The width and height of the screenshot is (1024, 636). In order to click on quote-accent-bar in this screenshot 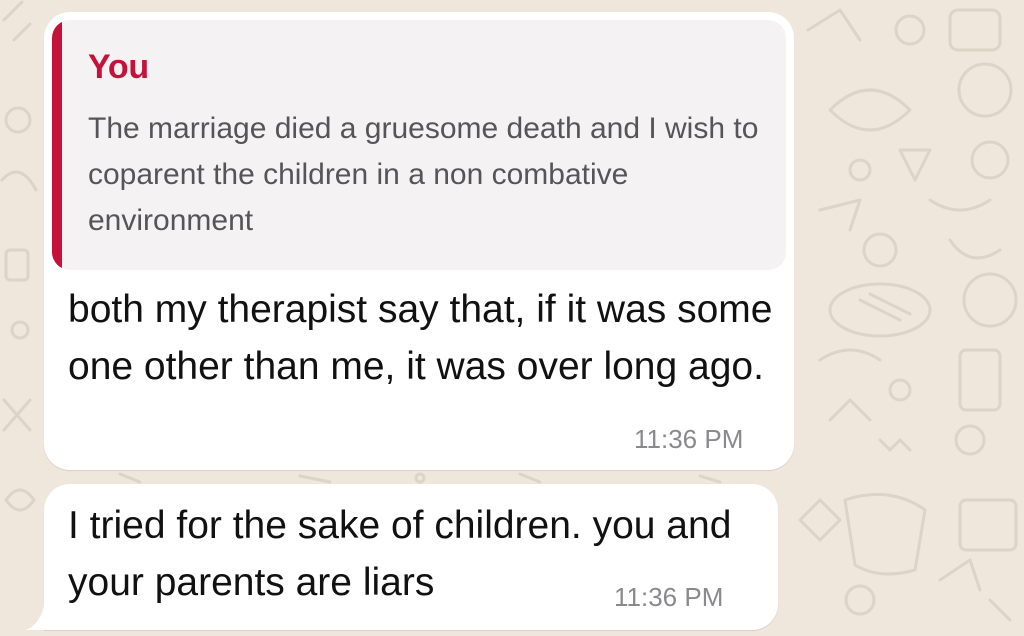, I will do `click(57, 145)`.